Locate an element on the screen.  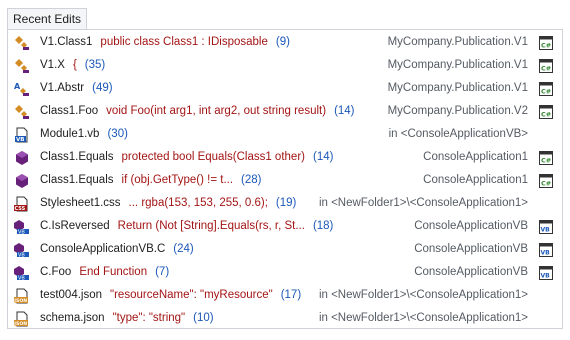
list-item: V1.X {(35) MyCompany.Publication.V1 C# is located at coordinates (285, 65).